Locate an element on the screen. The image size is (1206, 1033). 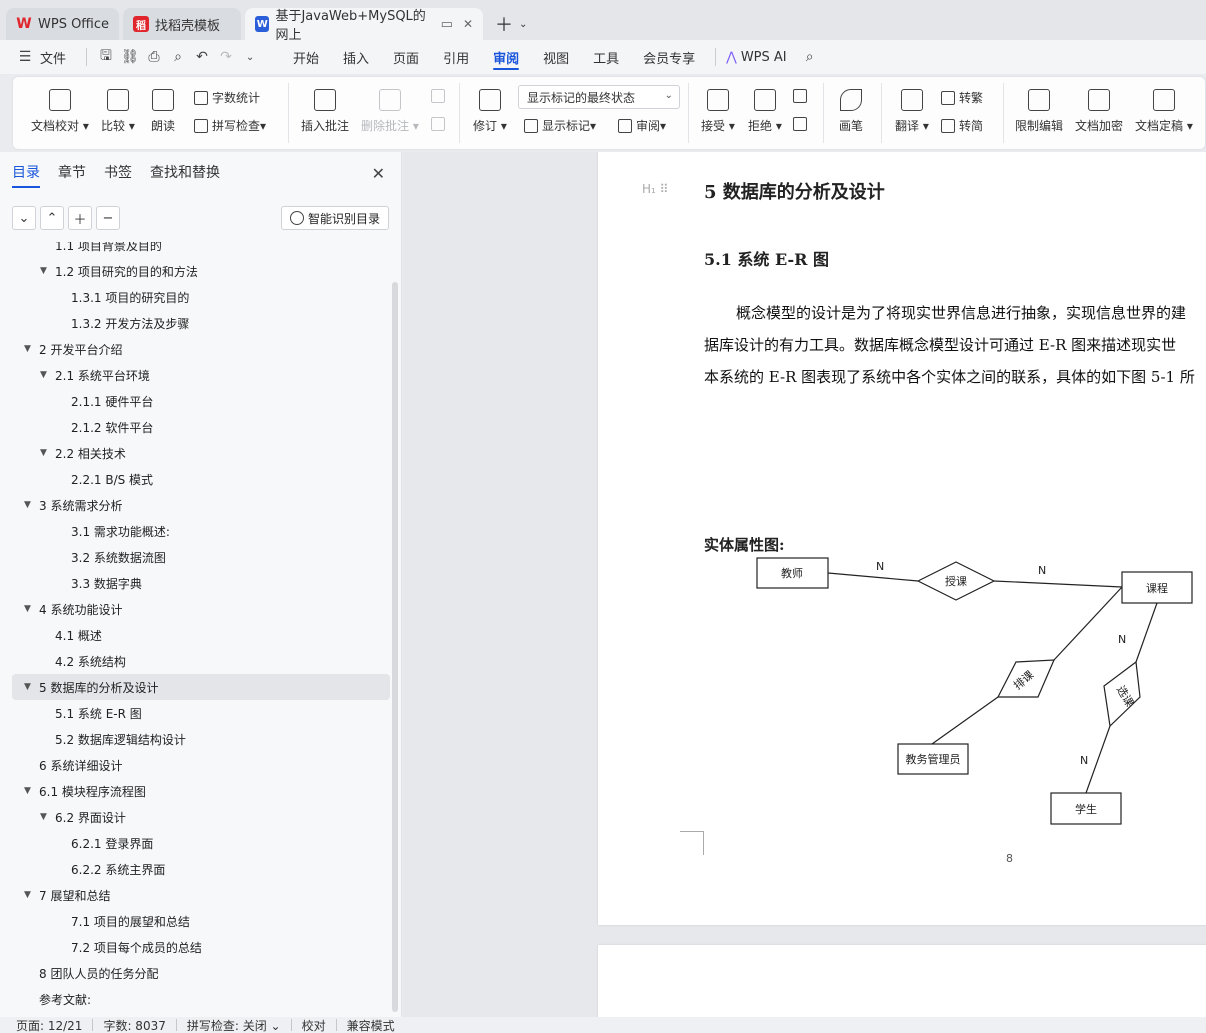
revise-button: 修订 ▾ is located at coordinates (490, 111).